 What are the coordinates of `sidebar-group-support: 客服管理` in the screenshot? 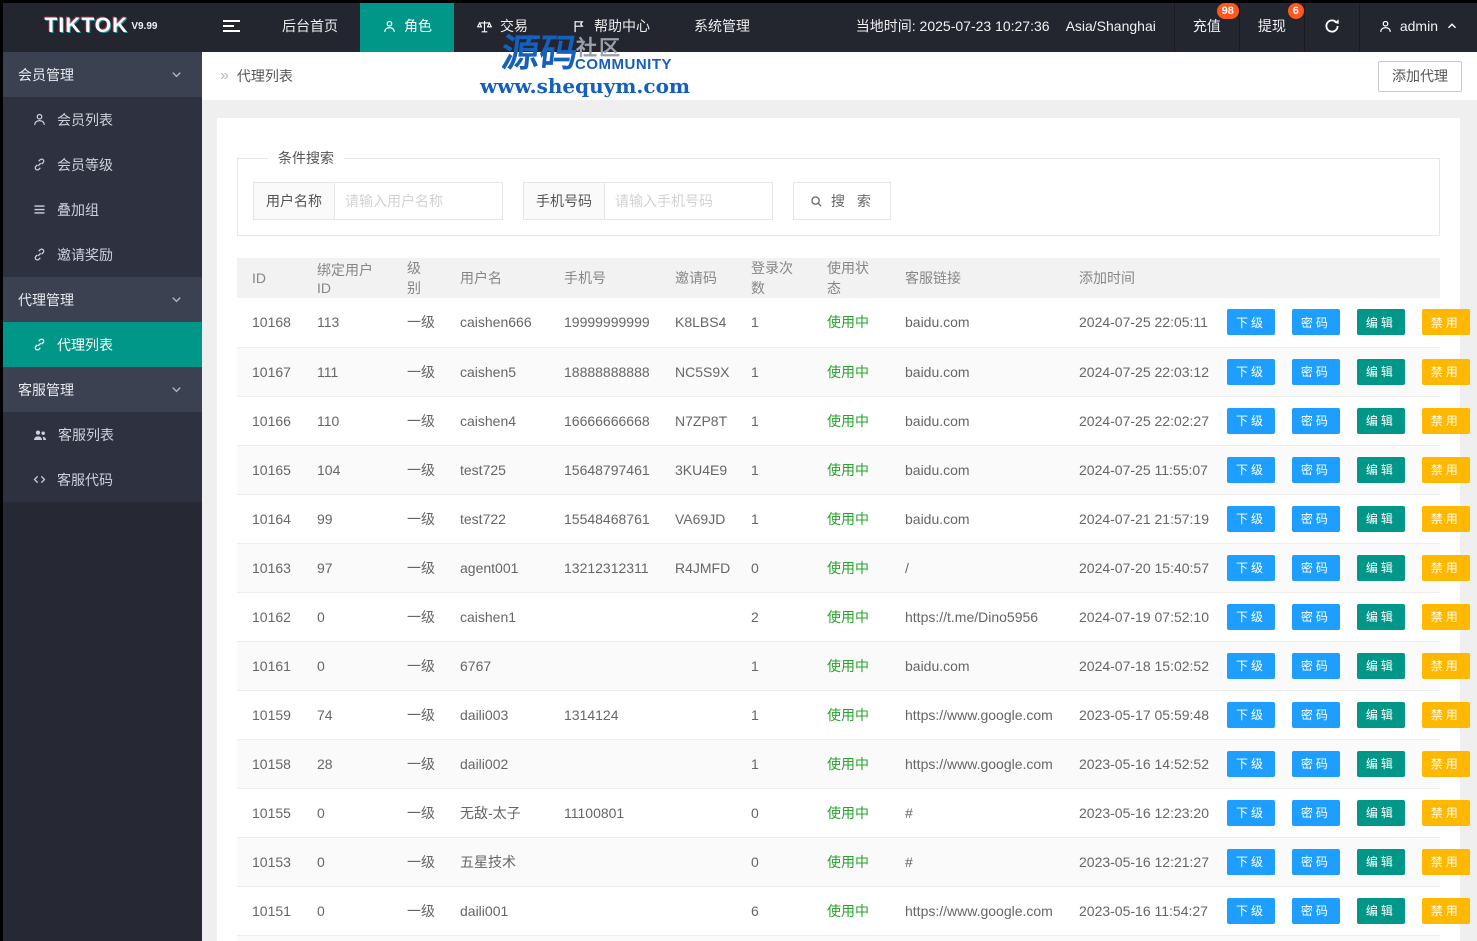 It's located at (101, 389).